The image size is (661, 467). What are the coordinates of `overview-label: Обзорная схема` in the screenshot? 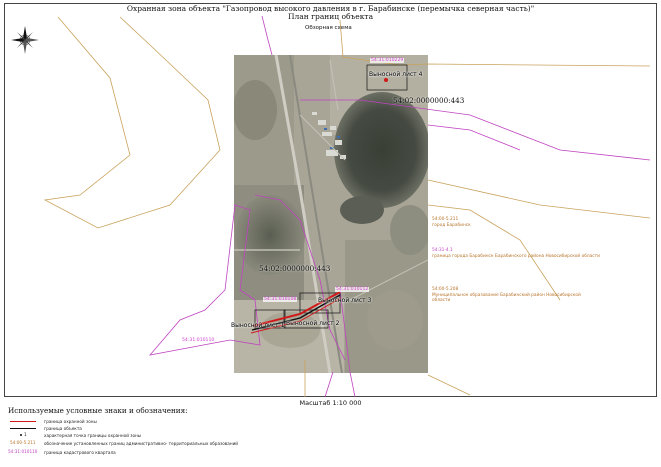 It's located at (328, 28).